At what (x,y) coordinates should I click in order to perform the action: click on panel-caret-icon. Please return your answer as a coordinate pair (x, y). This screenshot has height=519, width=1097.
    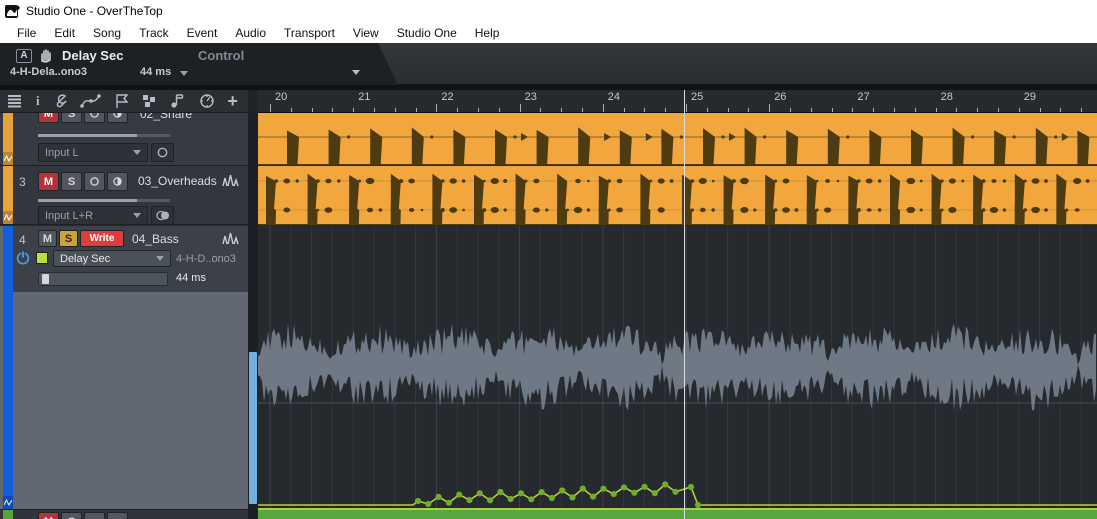
    Looking at the image, I should click on (356, 72).